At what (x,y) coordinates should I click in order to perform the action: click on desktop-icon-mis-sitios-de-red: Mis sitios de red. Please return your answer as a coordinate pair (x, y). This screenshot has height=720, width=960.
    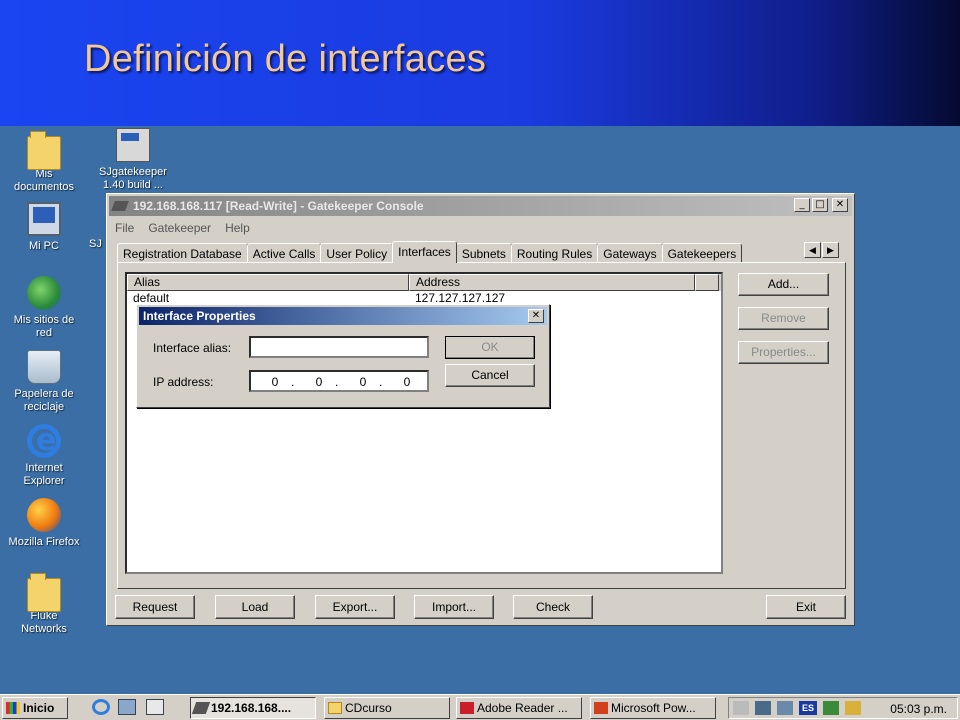
    Looking at the image, I should click on (44, 308).